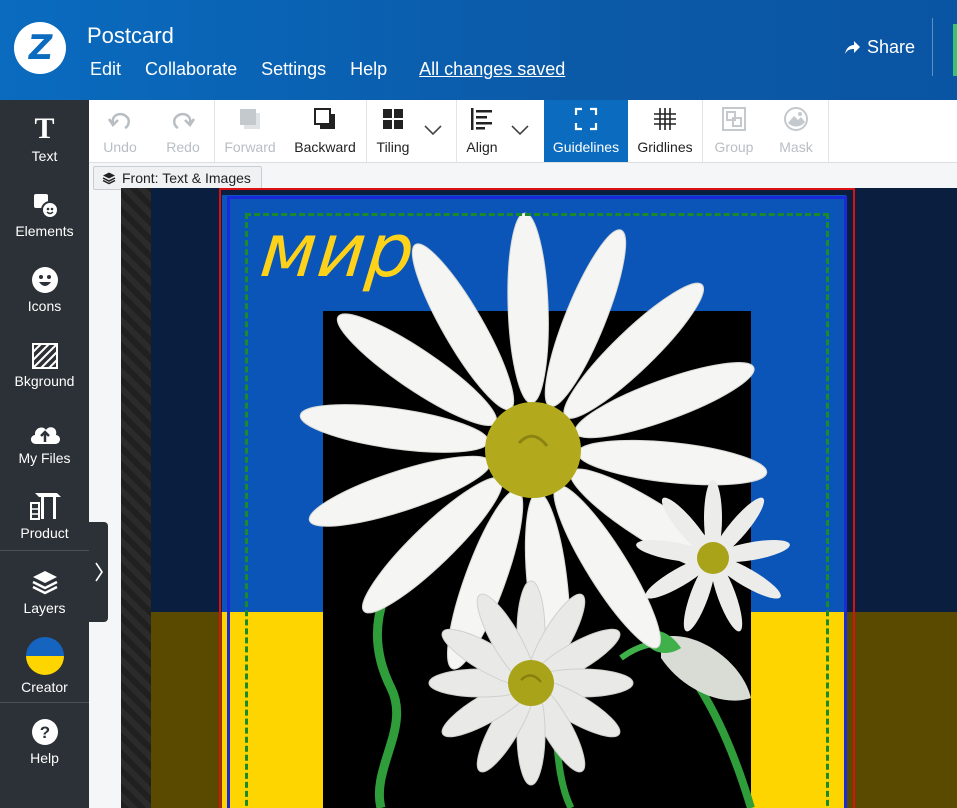  What do you see at coordinates (433, 130) in the screenshot?
I see `tiling-dropdown-chevron-icon` at bounding box center [433, 130].